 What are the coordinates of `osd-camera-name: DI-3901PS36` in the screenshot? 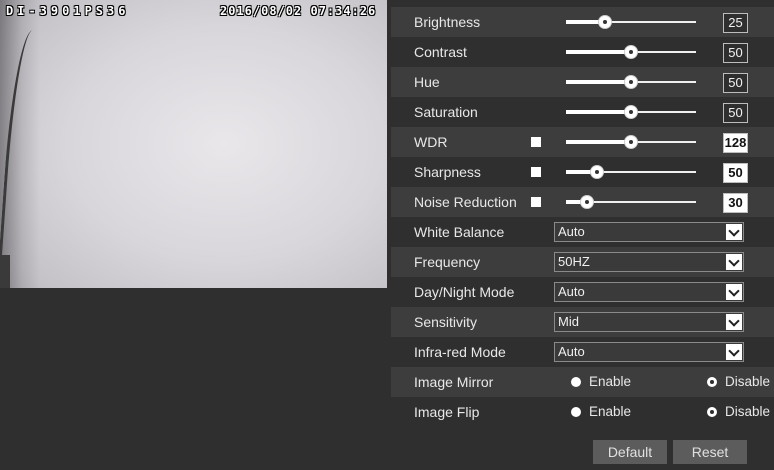 It's located at (68, 11).